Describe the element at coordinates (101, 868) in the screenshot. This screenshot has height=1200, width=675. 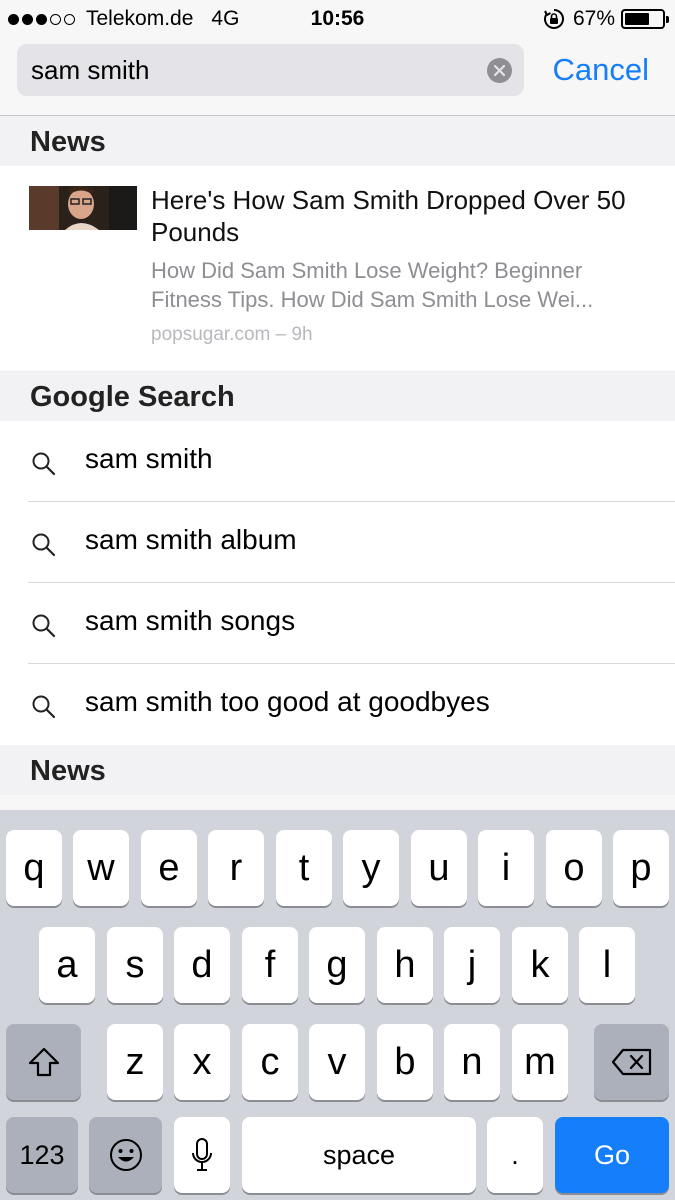
I see `key-w: w` at that location.